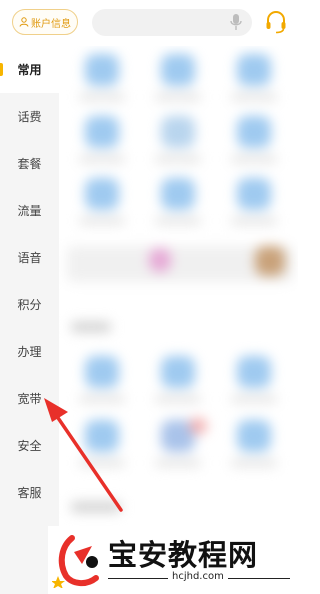  What do you see at coordinates (198, 426) in the screenshot?
I see `badge` at bounding box center [198, 426].